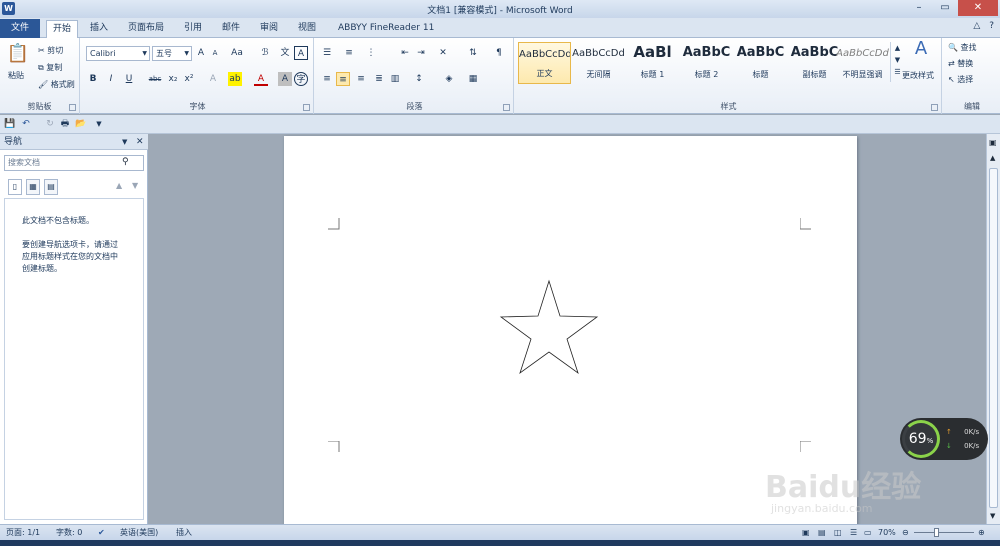 The width and height of the screenshot is (1000, 546). I want to click on tab-mailings: 邮件, so click(231, 29).